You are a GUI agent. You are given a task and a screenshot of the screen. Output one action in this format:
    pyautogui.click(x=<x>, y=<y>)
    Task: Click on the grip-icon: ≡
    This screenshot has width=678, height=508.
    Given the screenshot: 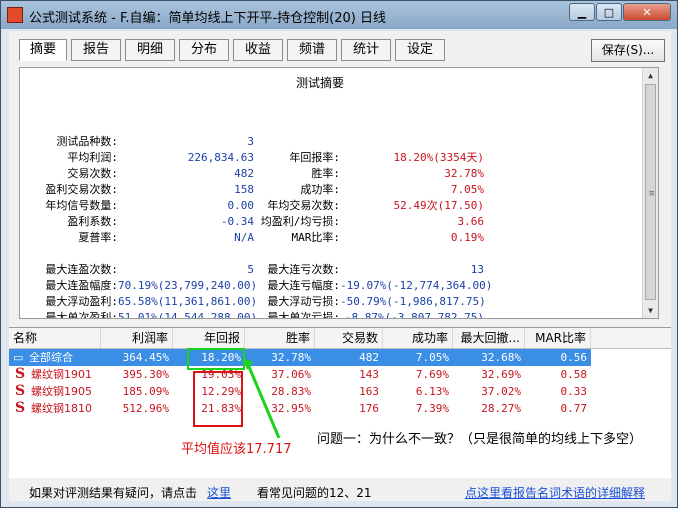 What is the action you would take?
    pyautogui.click(x=652, y=194)
    